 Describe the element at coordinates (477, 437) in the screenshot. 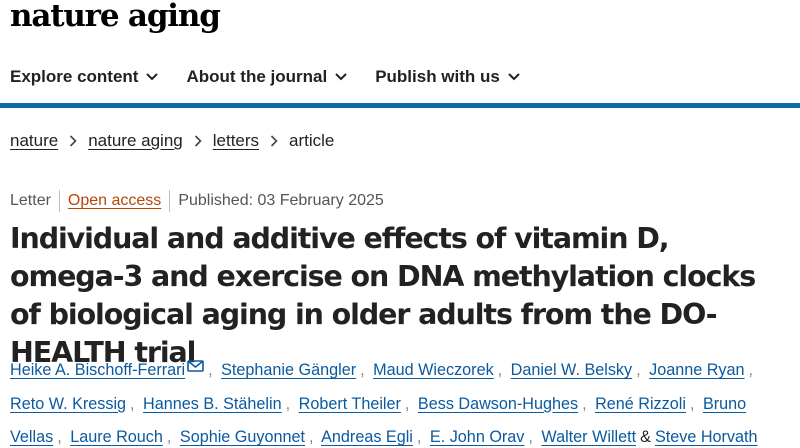

I see `author-link: E. John Orav` at that location.